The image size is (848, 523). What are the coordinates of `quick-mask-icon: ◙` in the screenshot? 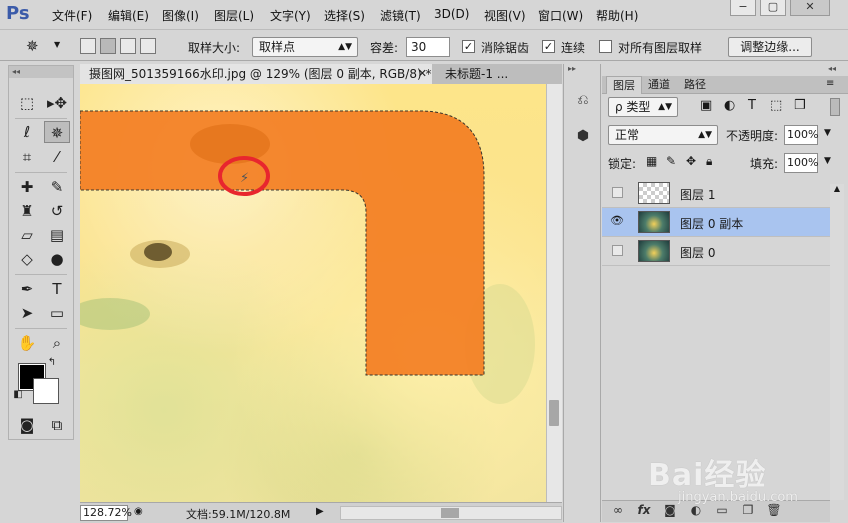 It's located at (27, 425).